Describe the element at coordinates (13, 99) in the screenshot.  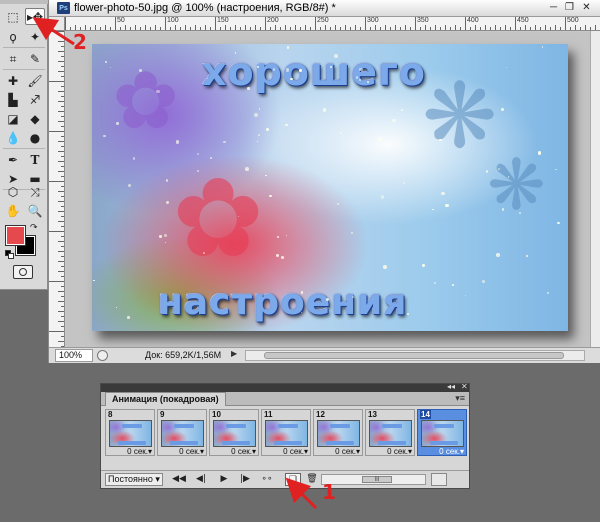
I see `stamp-tool: ▙` at that location.